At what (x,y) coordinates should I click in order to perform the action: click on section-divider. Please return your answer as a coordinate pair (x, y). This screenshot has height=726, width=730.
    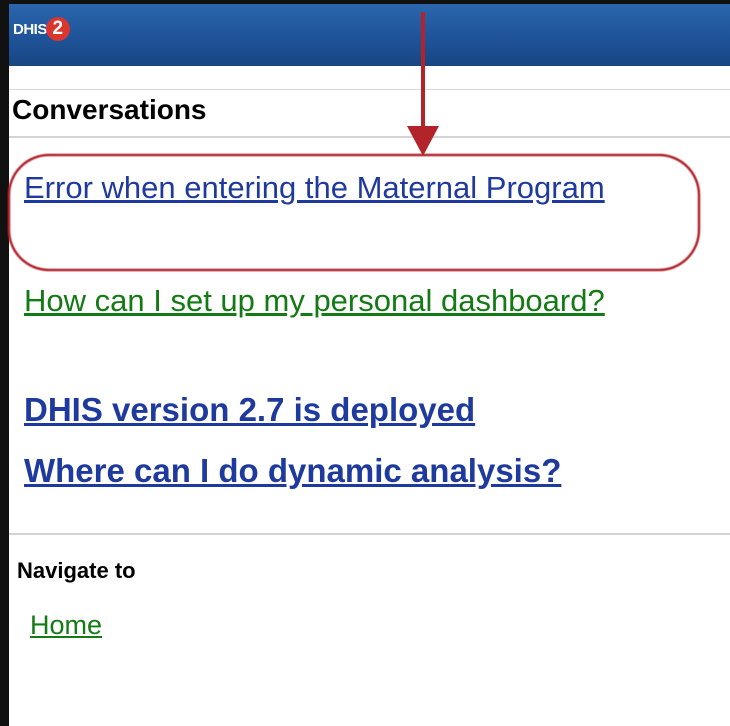
    Looking at the image, I should click on (369, 534).